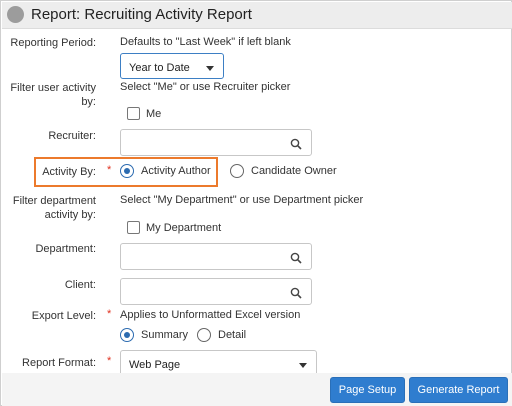  What do you see at coordinates (205, 87) in the screenshot?
I see `filter-user-hint: Select "Me" or use Recruiter picker` at bounding box center [205, 87].